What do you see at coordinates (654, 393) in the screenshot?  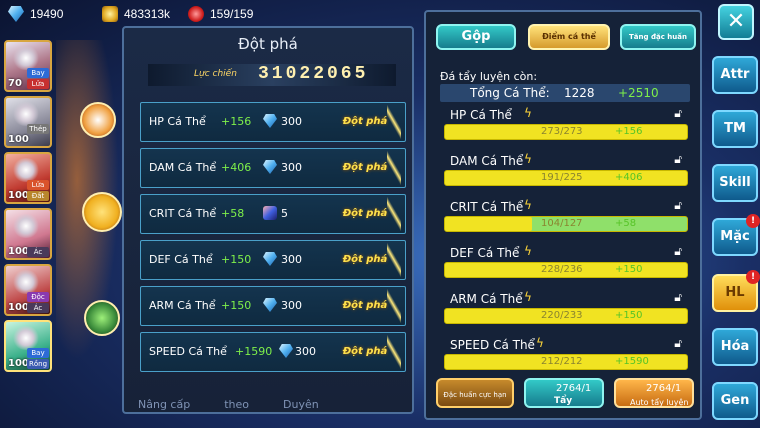 I see `auto-wash-button: 2764/1 Auto tẩy luyện` at bounding box center [654, 393].